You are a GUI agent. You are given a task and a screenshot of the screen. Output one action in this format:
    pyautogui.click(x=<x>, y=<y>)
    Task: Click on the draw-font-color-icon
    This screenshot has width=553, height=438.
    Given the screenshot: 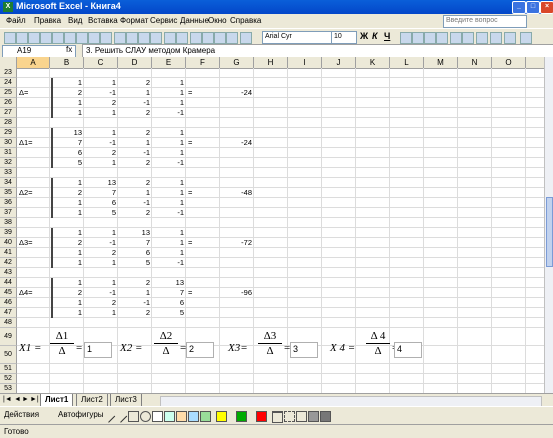 What is the action you would take?
    pyautogui.click(x=261, y=416)
    